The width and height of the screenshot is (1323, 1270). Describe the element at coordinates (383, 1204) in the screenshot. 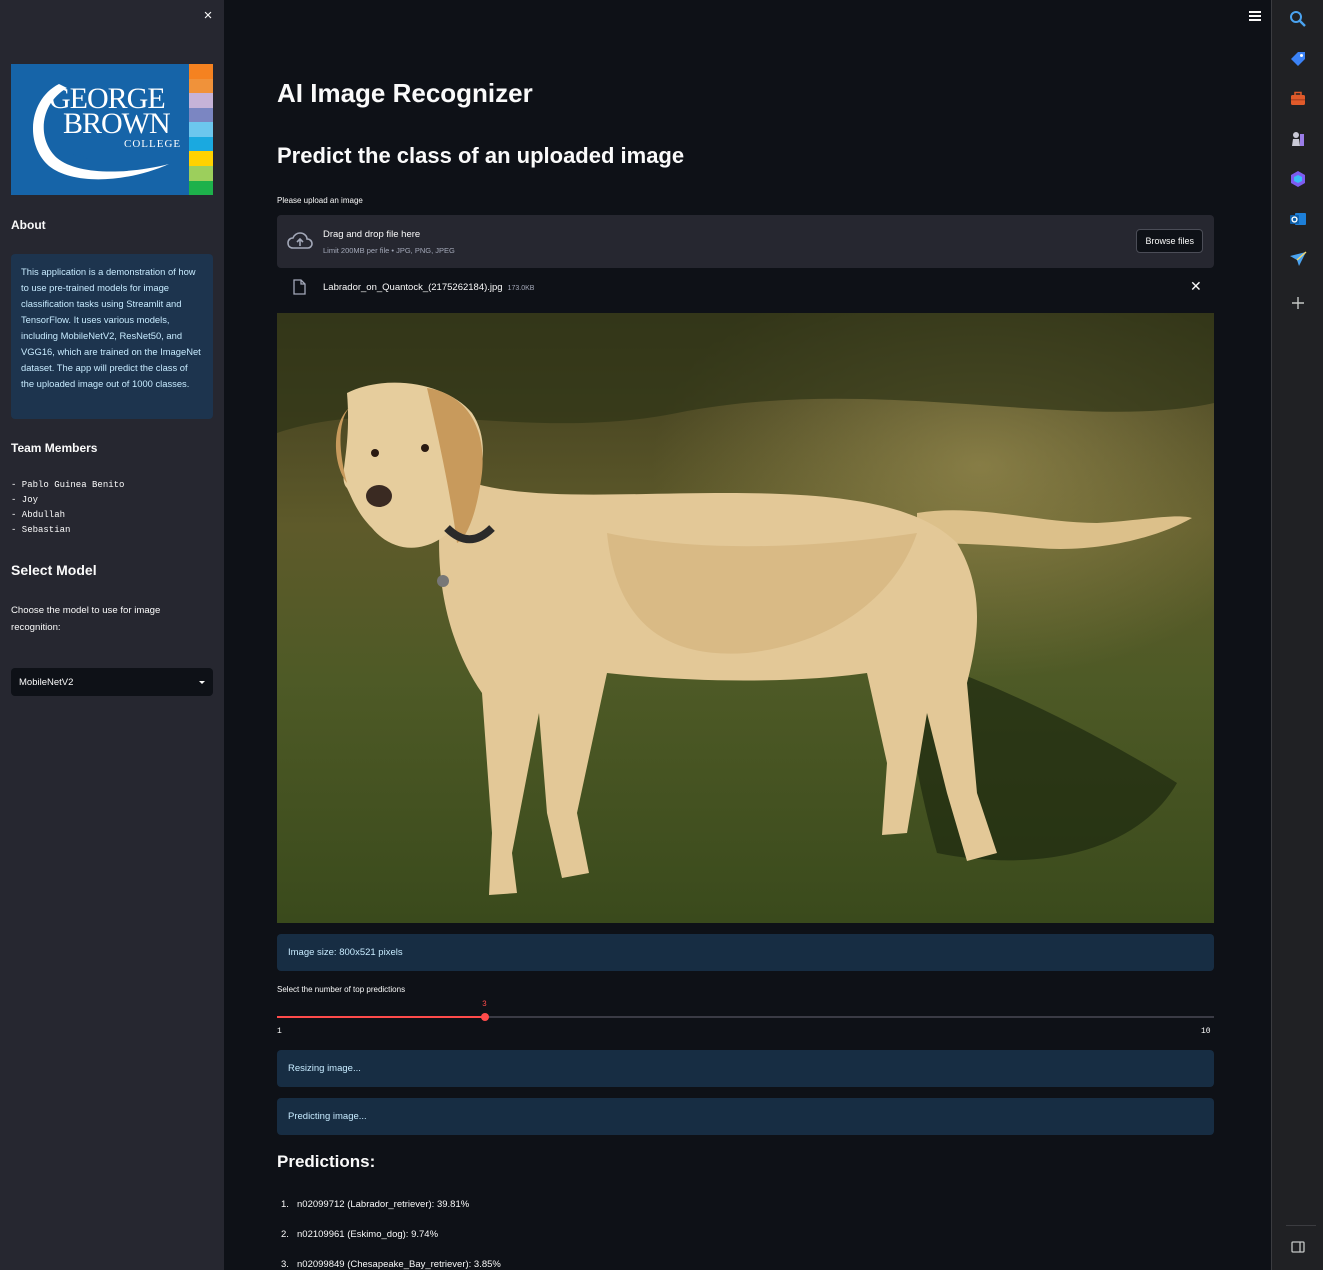

I see `prediction-text: n02099712 (Labrador_retriever): 39.81%` at that location.